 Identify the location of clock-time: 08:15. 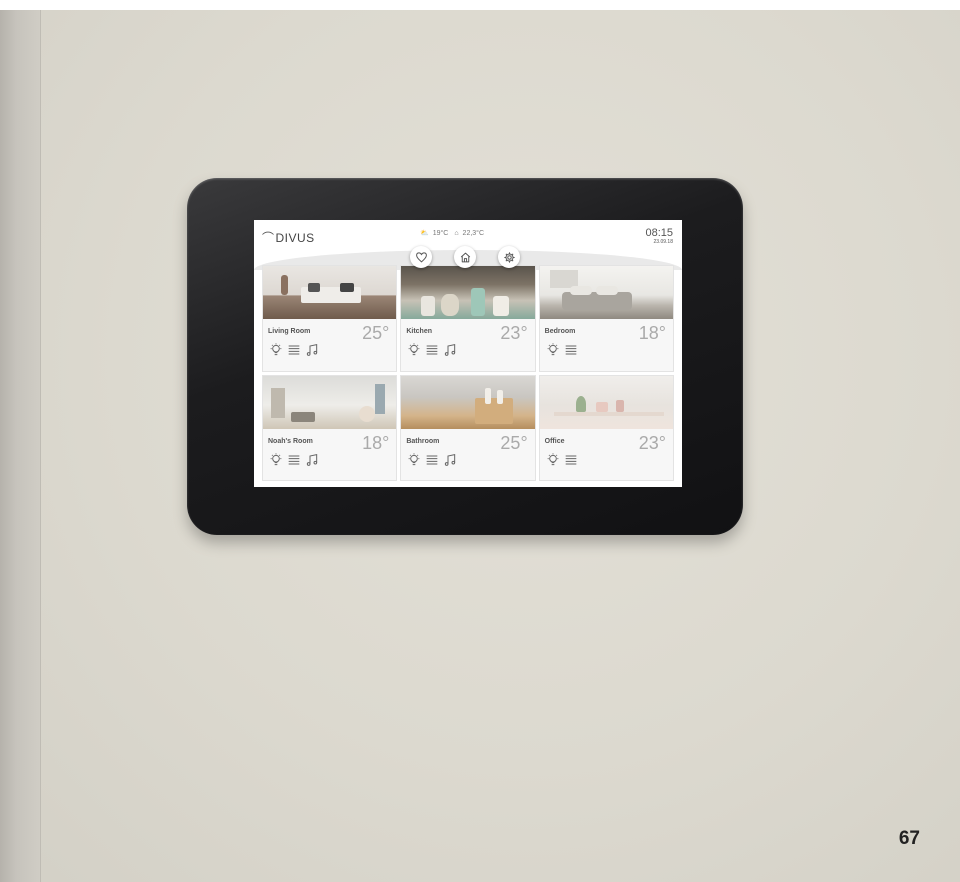
(659, 233).